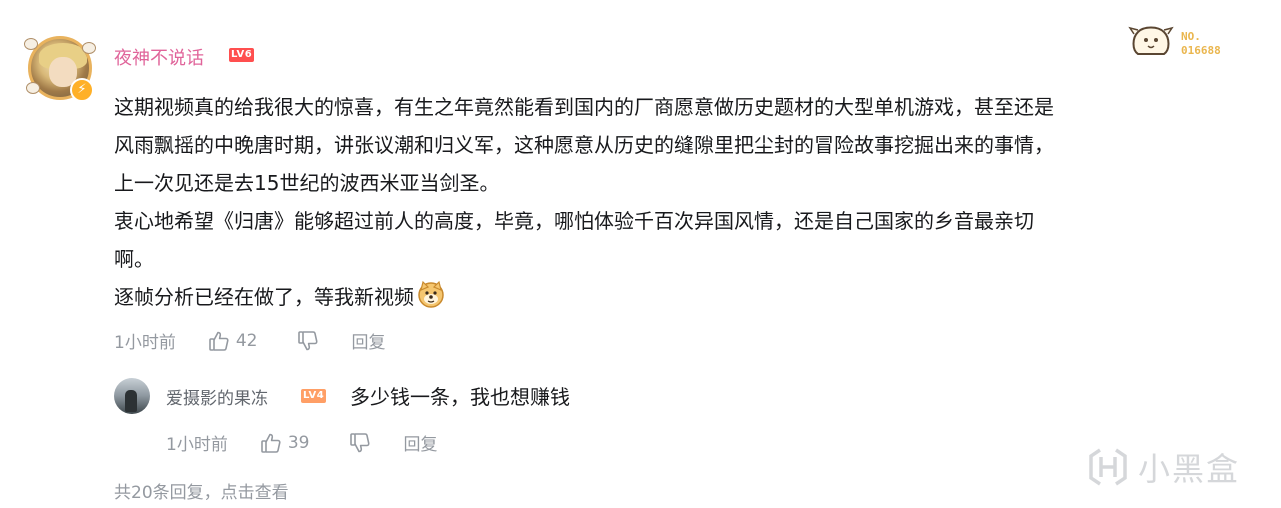 This screenshot has height=508, width=1281. I want to click on fan-badge-number: NO. 016688, so click(1201, 43).